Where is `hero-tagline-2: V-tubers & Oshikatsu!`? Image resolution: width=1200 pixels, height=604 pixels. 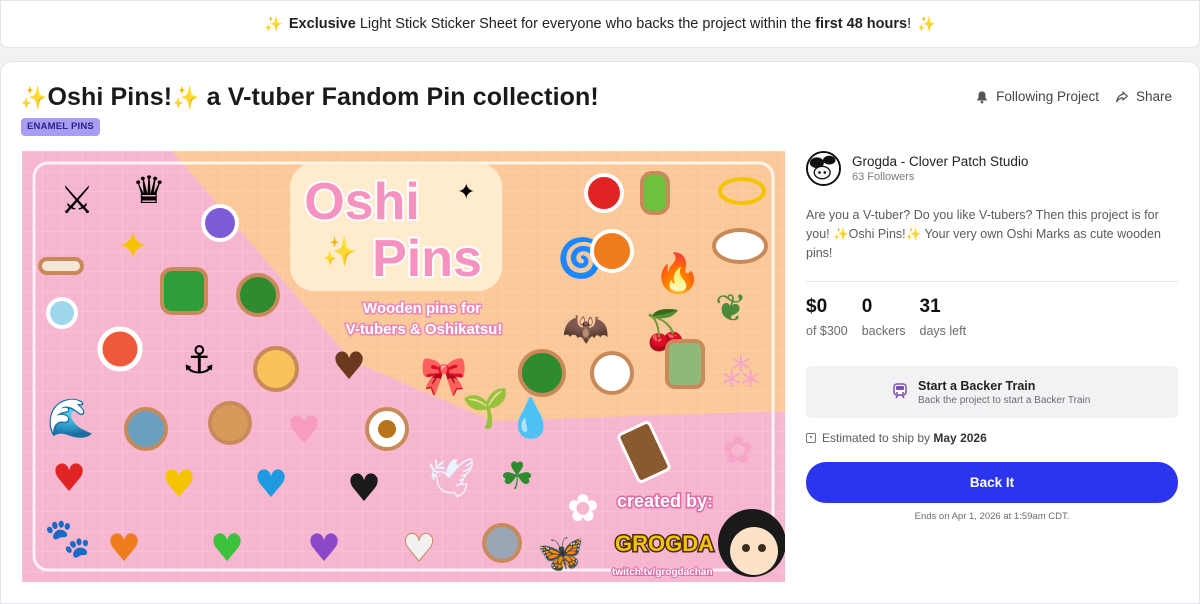
hero-tagline-2: V-tubers & Oshikatsu! is located at coordinates (424, 329).